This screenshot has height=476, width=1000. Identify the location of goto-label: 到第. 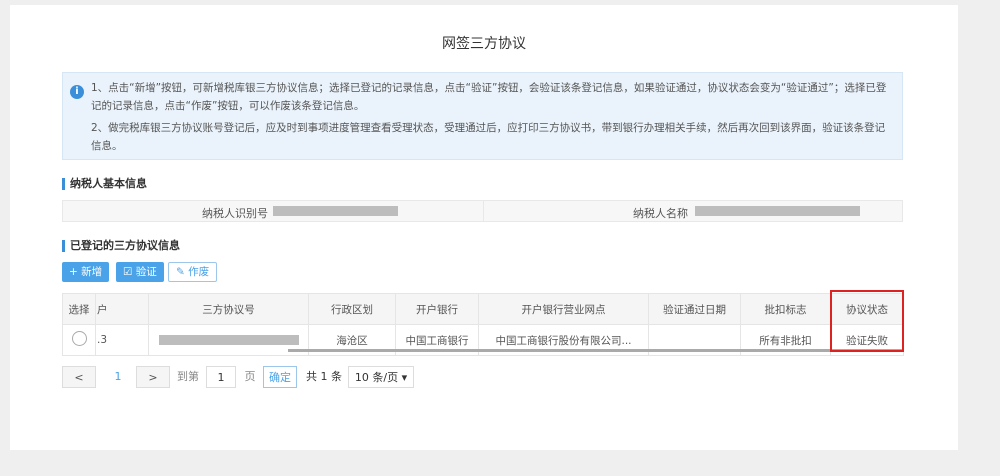
(188, 376).